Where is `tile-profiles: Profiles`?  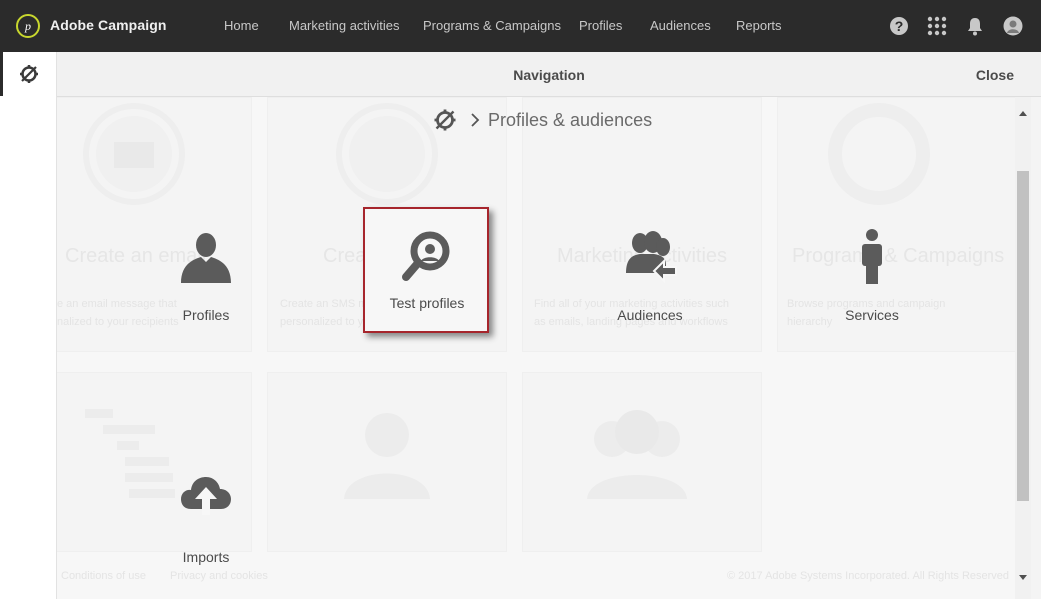
tile-profiles: Profiles is located at coordinates (206, 271).